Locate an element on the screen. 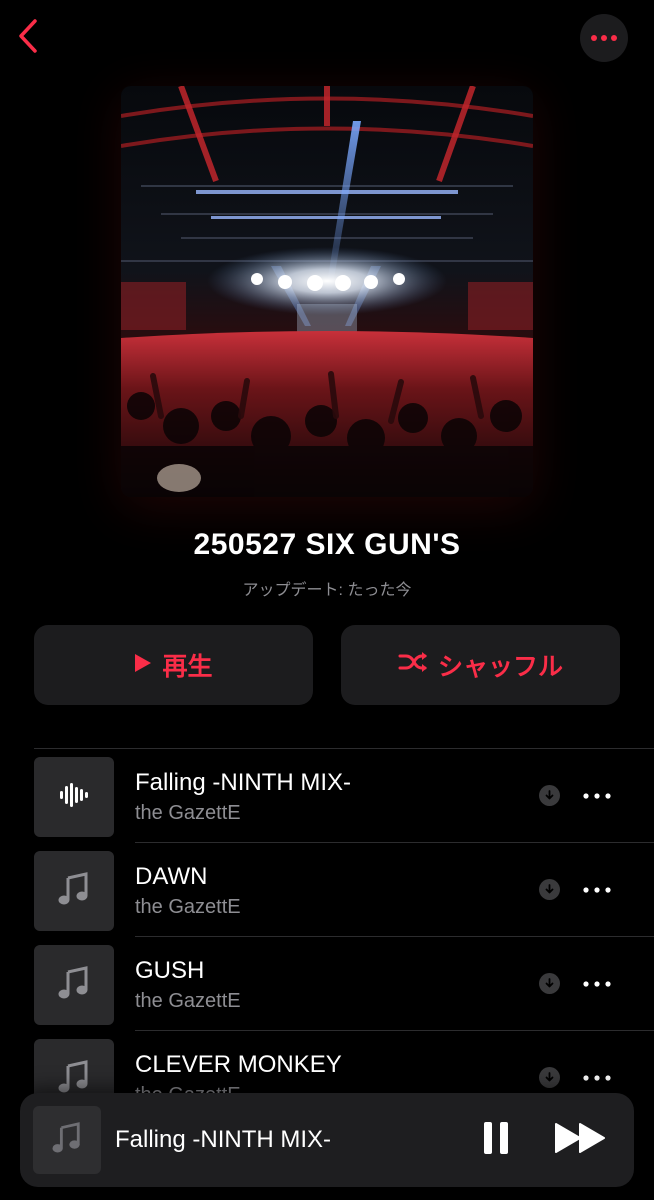 The width and height of the screenshot is (654, 1200). more-options-button is located at coordinates (604, 38).